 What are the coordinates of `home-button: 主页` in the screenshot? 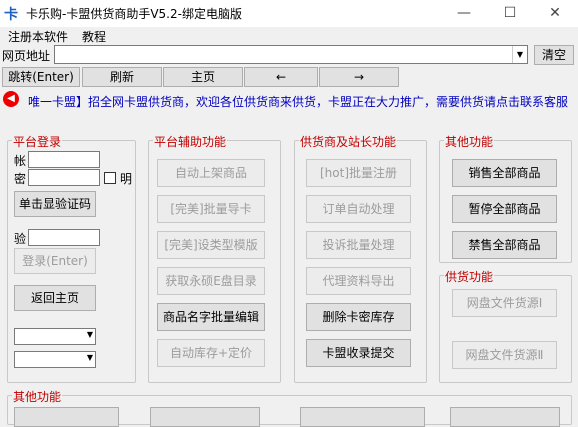 It's located at (203, 77).